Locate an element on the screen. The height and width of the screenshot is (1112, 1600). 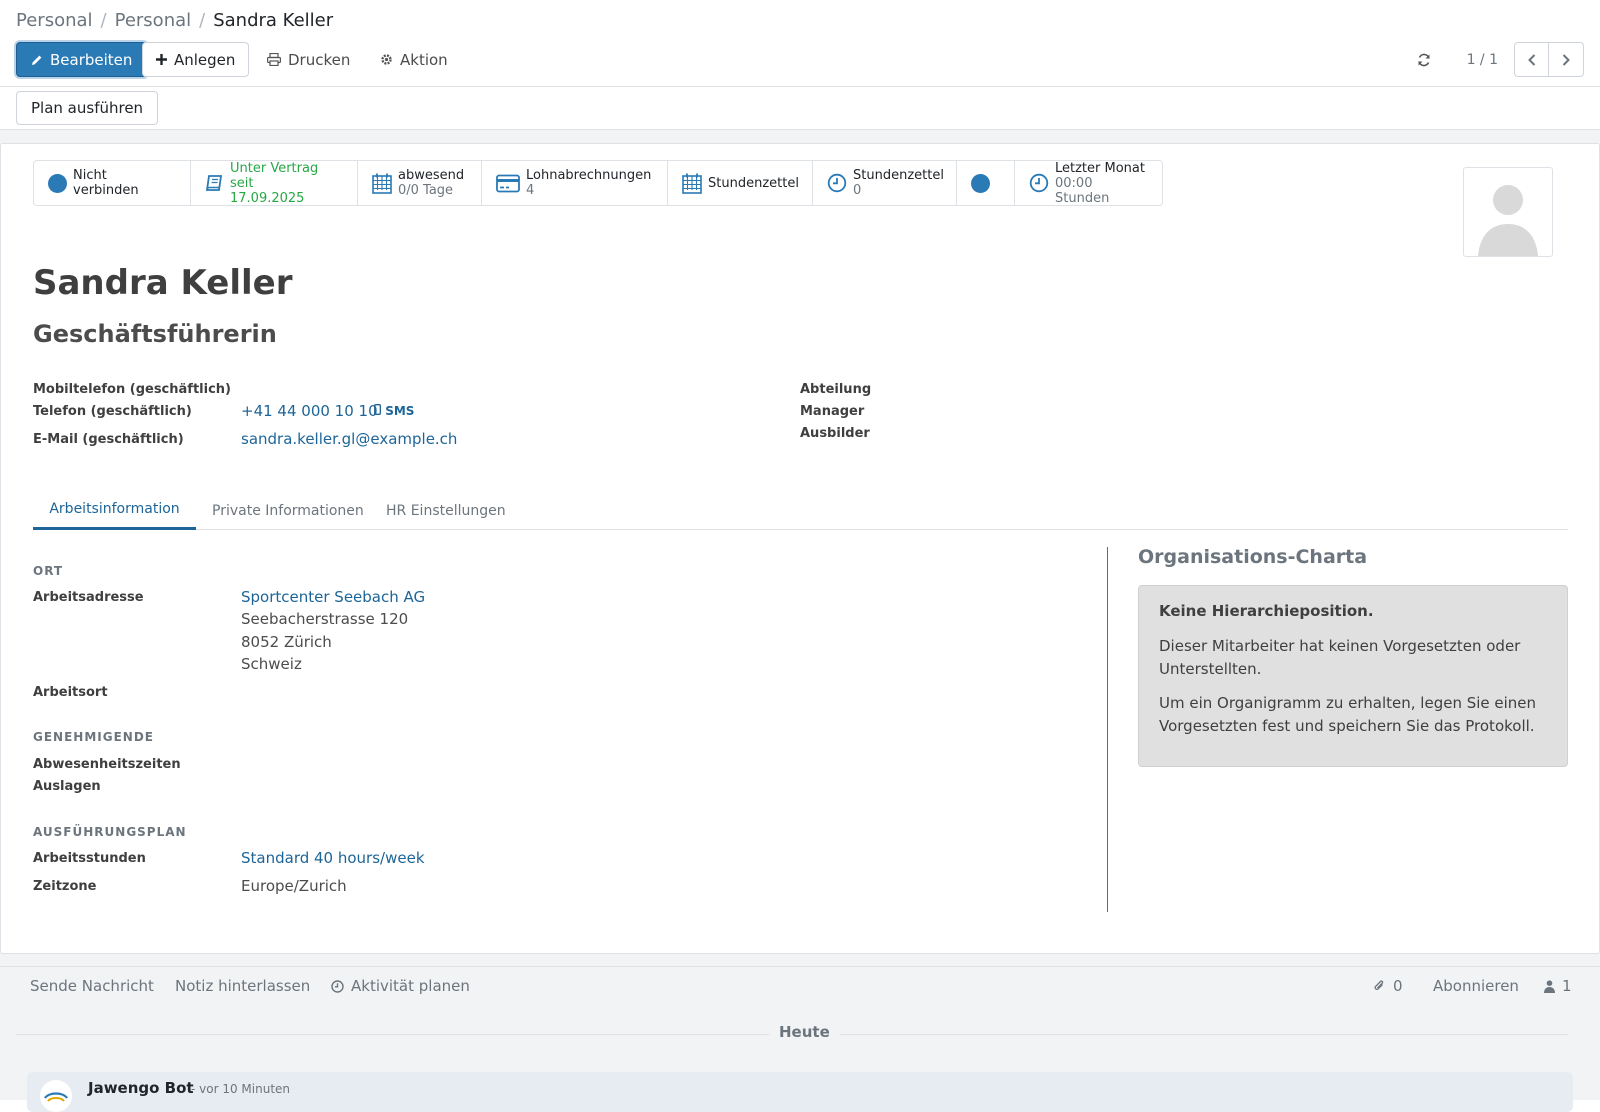
print-button-label: Drucken is located at coordinates (319, 59).